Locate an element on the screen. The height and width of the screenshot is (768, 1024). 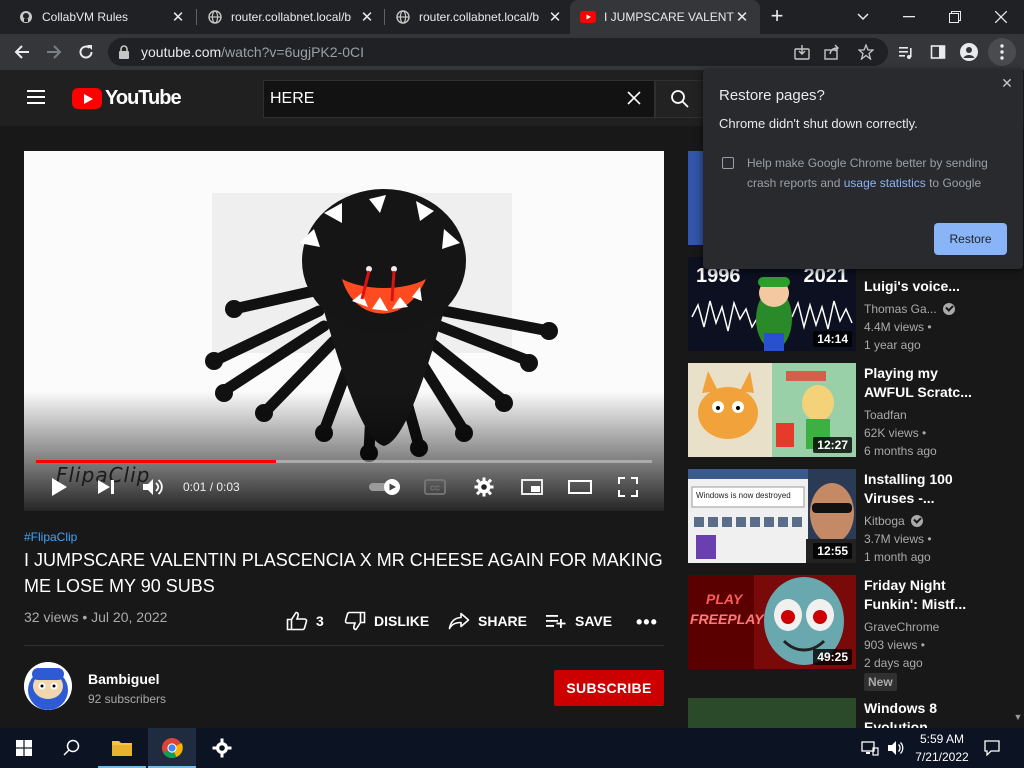
subscribe-button: SUBSCRIBE is located at coordinates (609, 688).